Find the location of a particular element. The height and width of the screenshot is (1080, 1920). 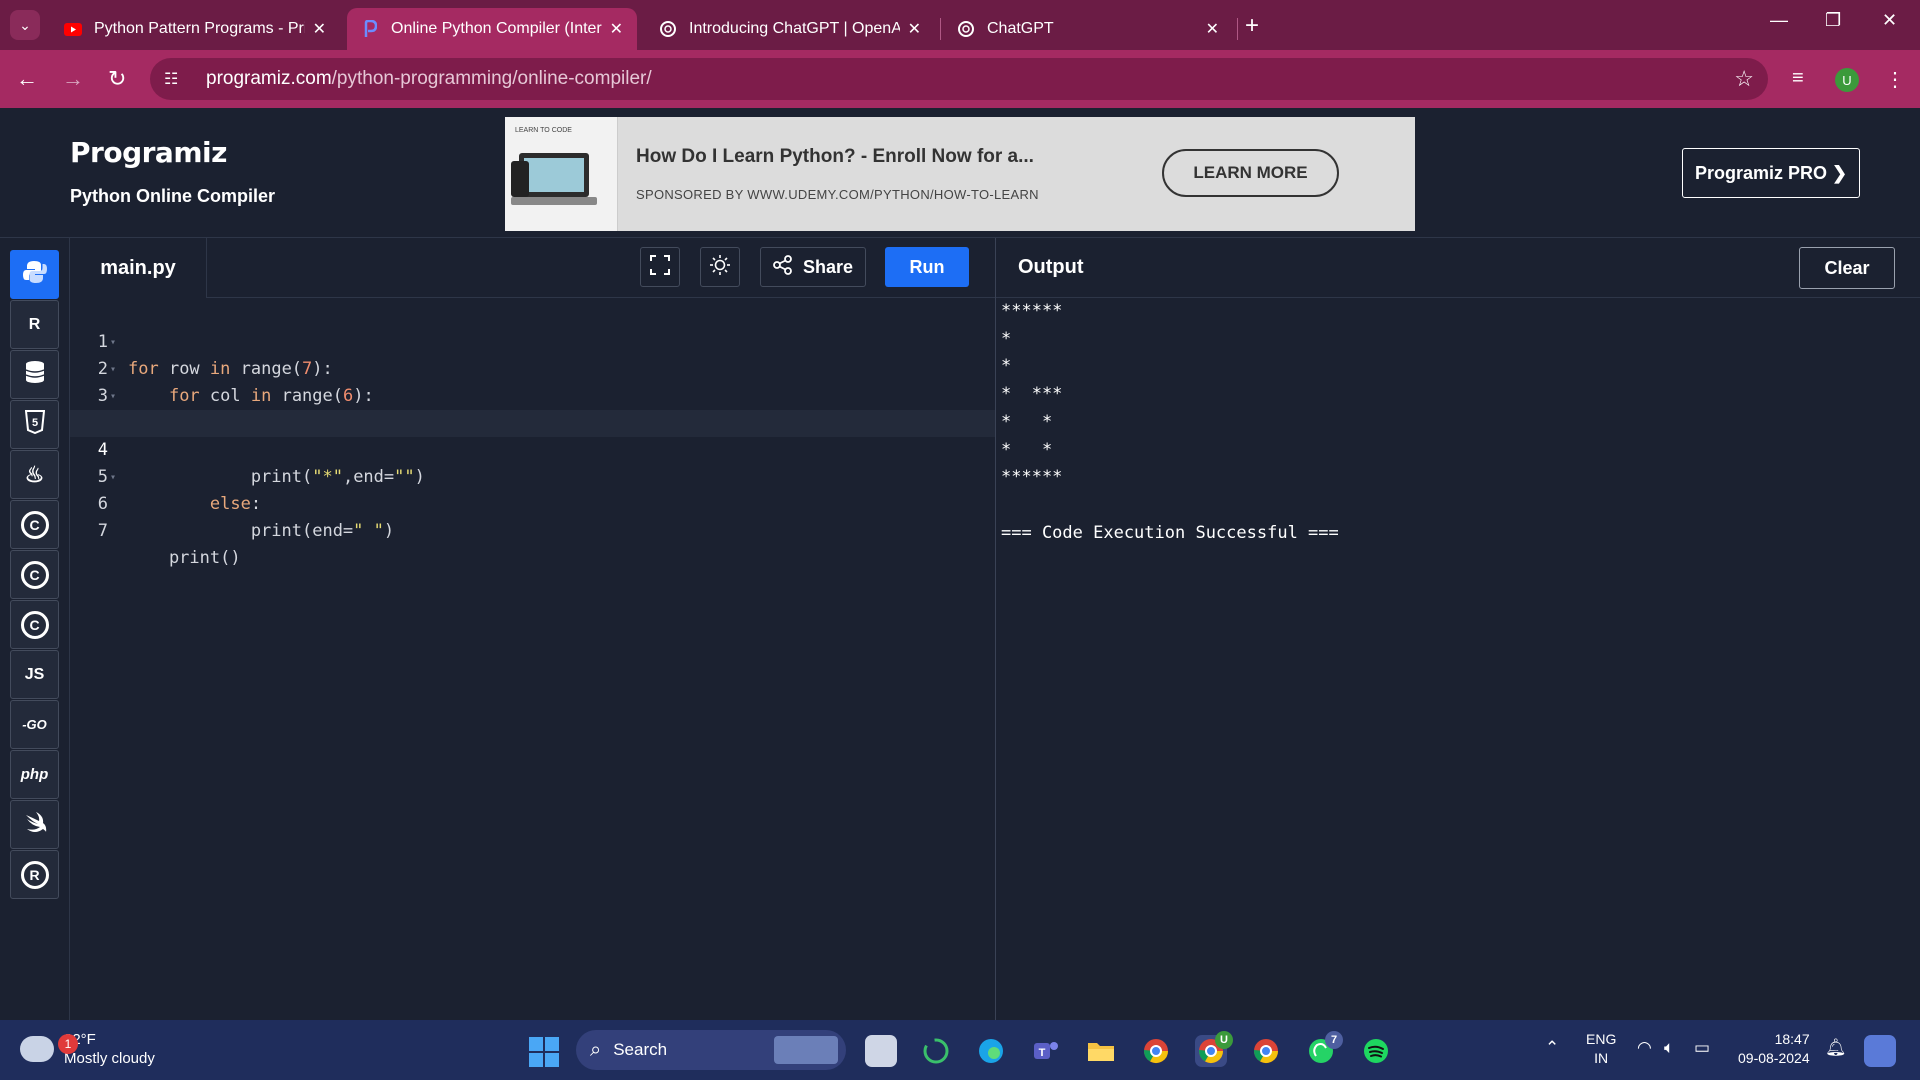

battery-icon: ▭ is located at coordinates (1702, 1048).